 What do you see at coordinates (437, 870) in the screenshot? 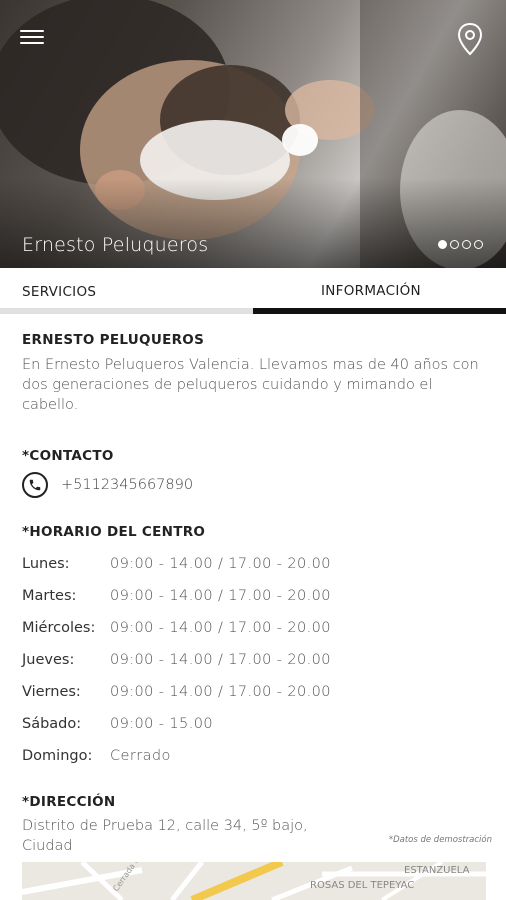
I see `map-label: ESTANZUELA` at bounding box center [437, 870].